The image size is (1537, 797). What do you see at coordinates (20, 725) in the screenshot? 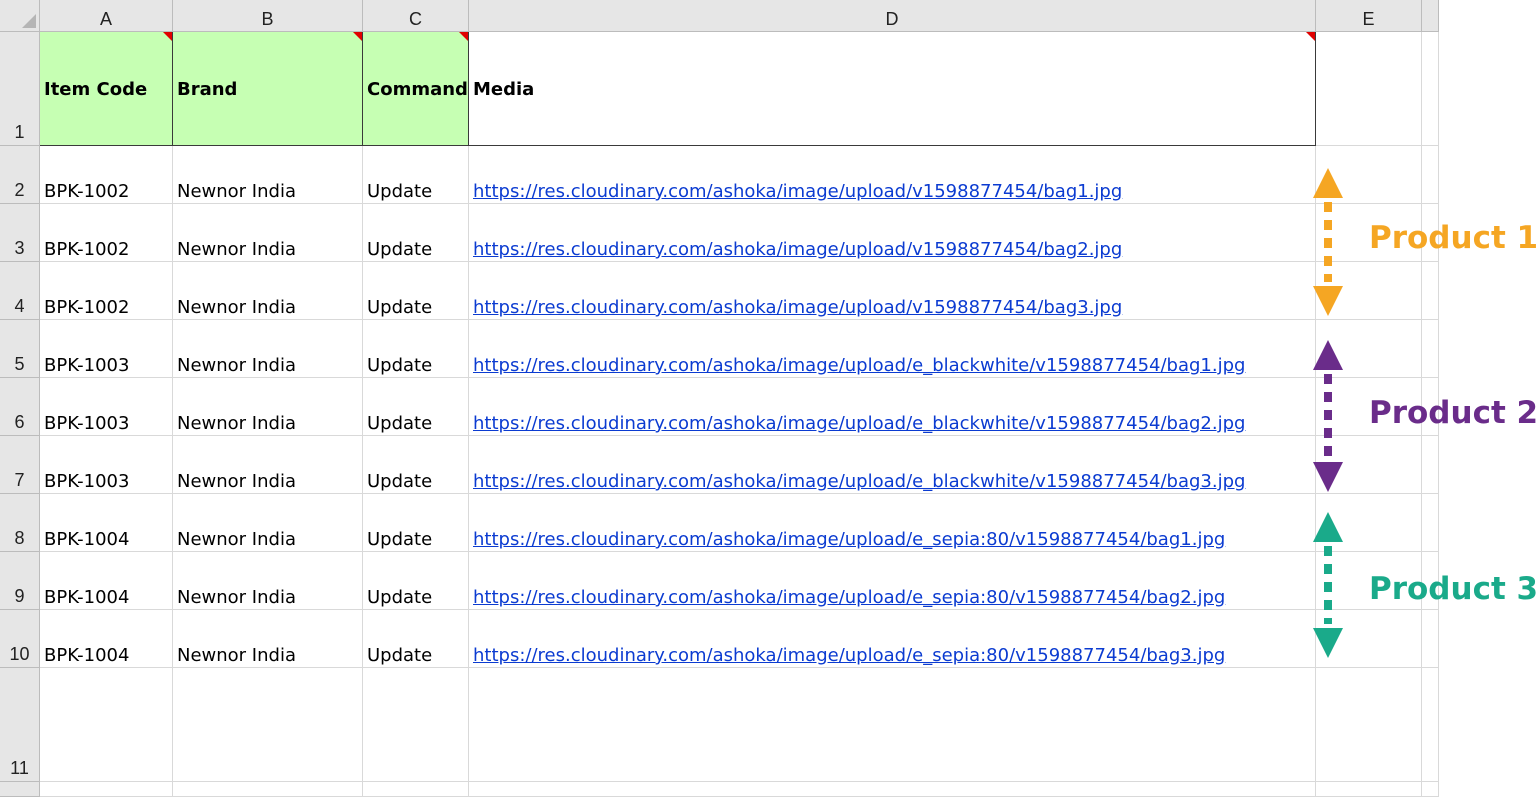
I see `row-header-11: 11` at bounding box center [20, 725].